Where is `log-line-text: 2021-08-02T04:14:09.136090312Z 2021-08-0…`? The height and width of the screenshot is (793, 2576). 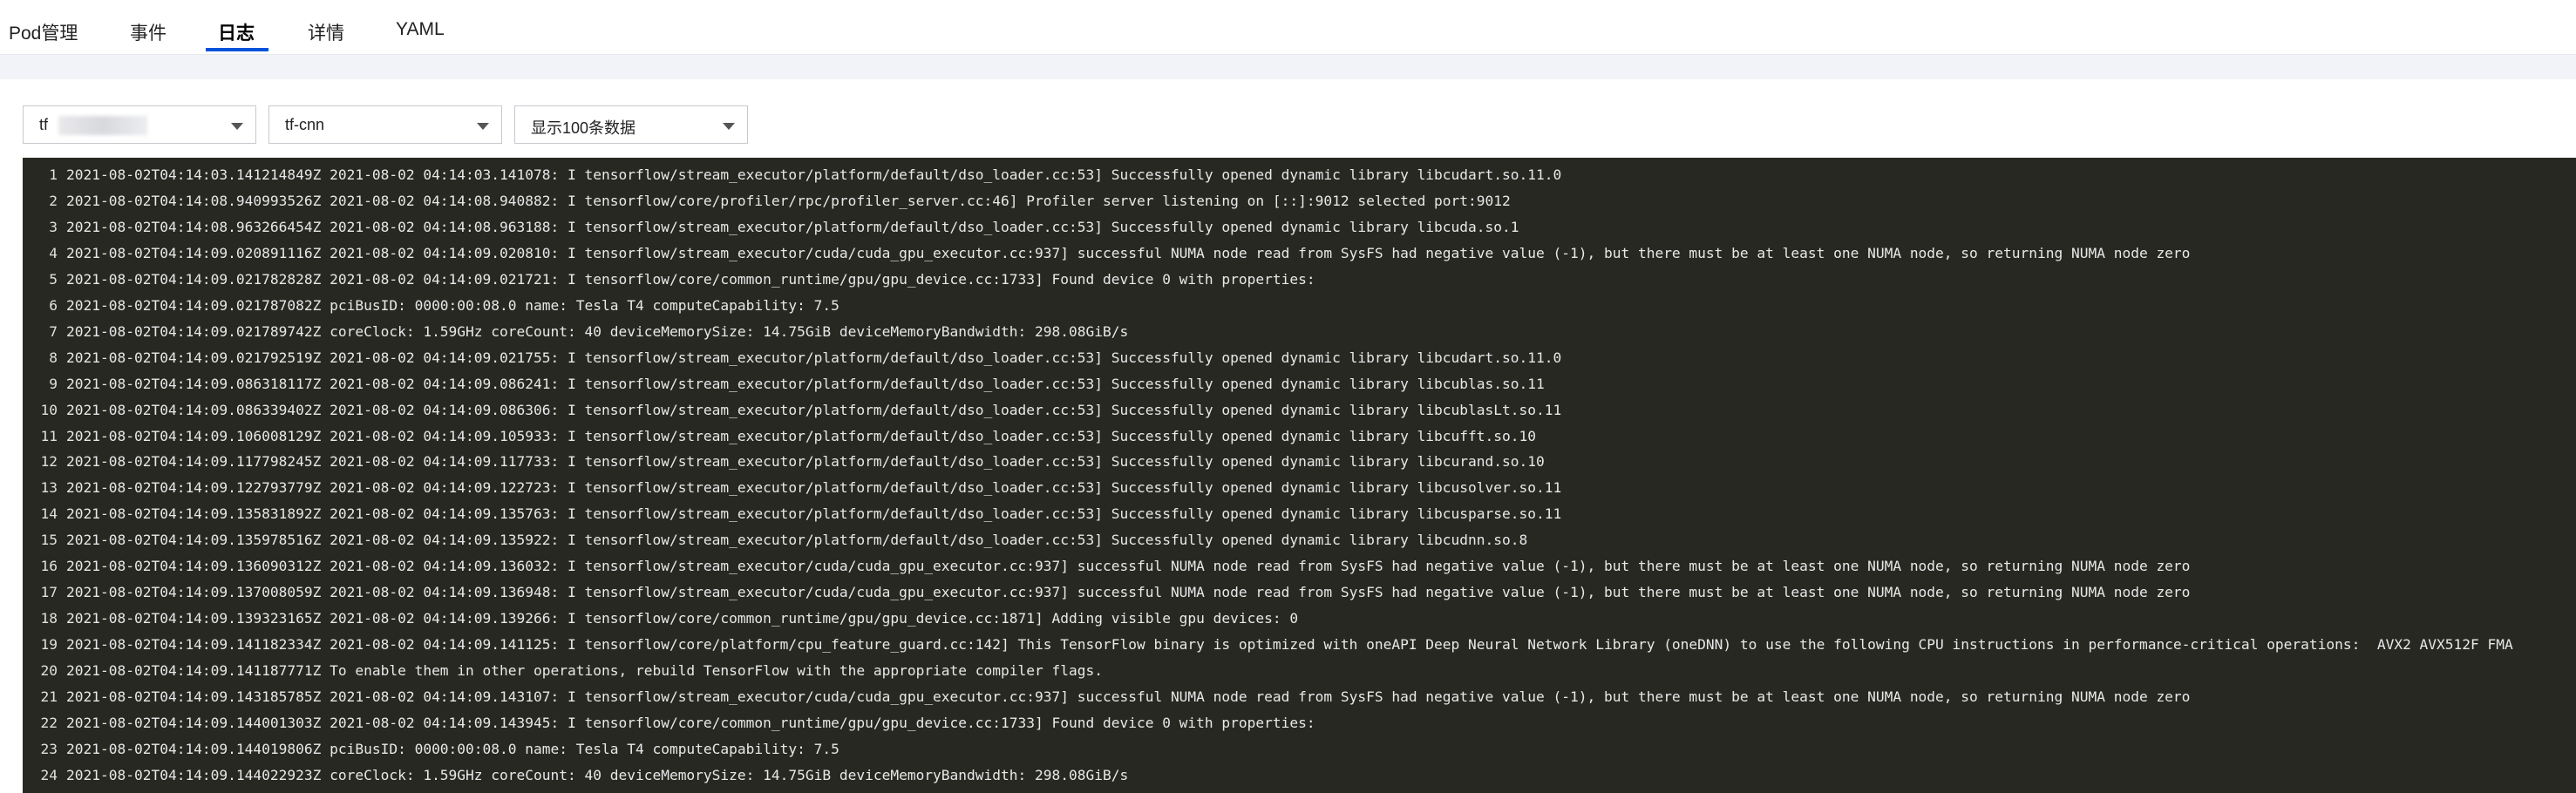
log-line-text: 2021-08-02T04:14:09.136090312Z 2021-08-0… is located at coordinates (1128, 566).